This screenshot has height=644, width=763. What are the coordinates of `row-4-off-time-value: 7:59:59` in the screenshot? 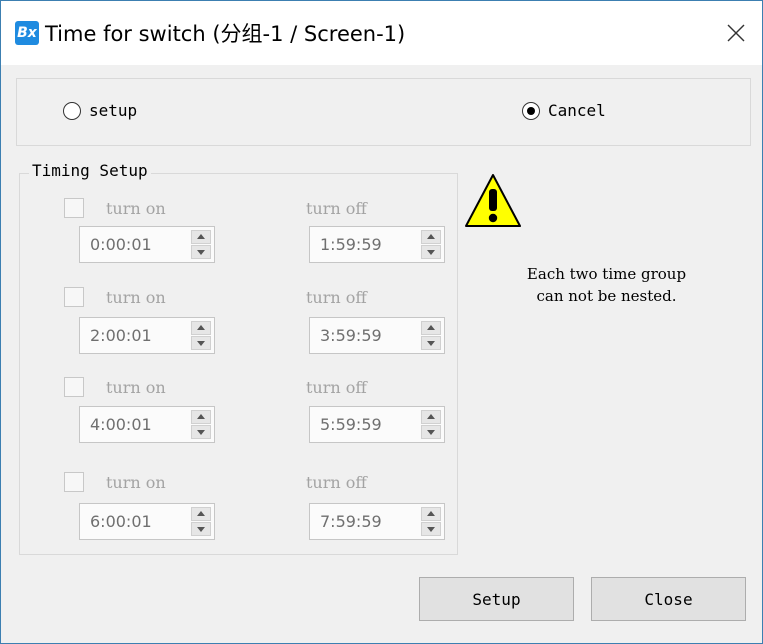 It's located at (351, 521).